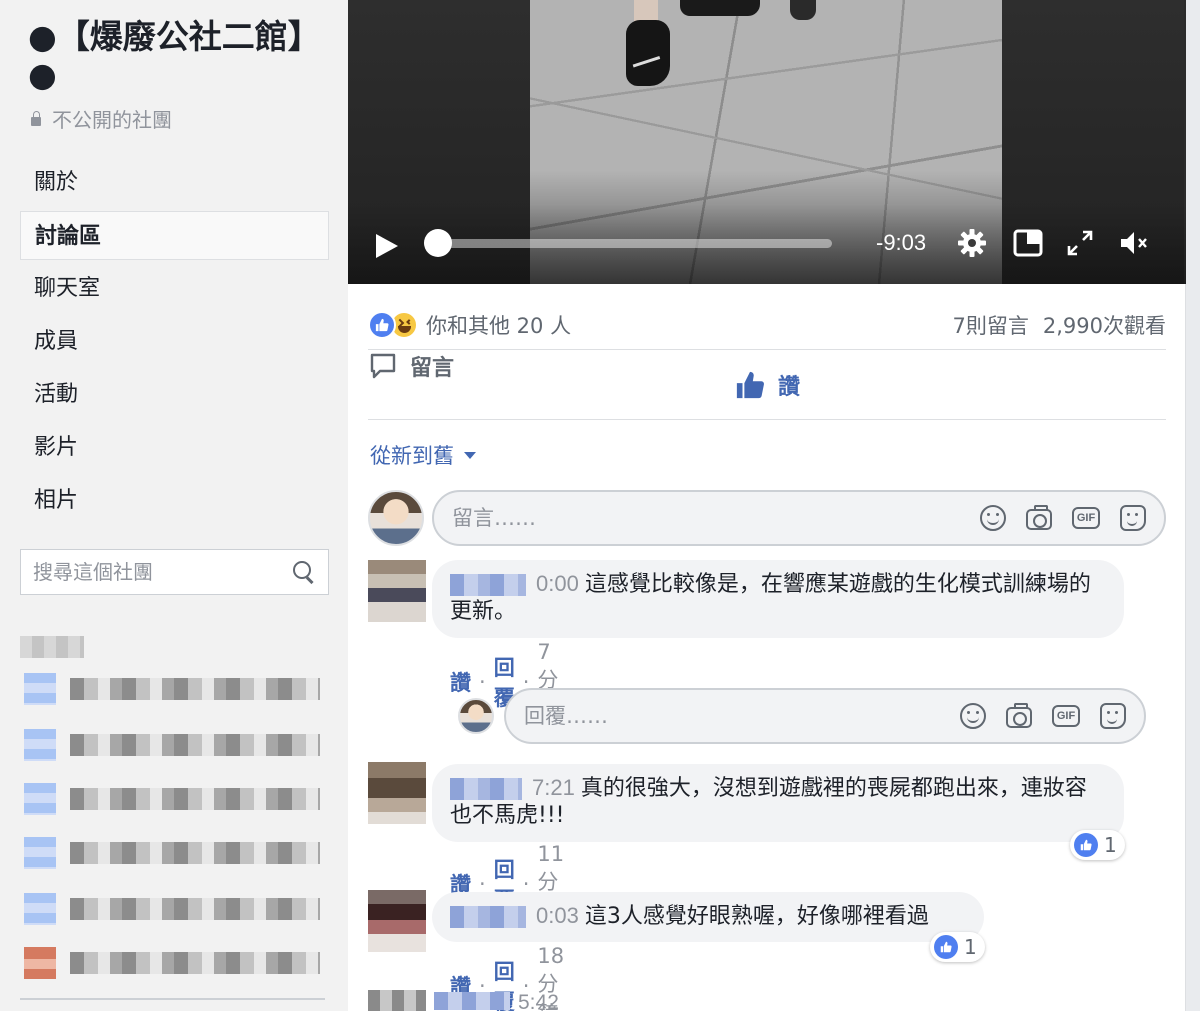  I want to click on speech-bubble-icon, so click(383, 366).